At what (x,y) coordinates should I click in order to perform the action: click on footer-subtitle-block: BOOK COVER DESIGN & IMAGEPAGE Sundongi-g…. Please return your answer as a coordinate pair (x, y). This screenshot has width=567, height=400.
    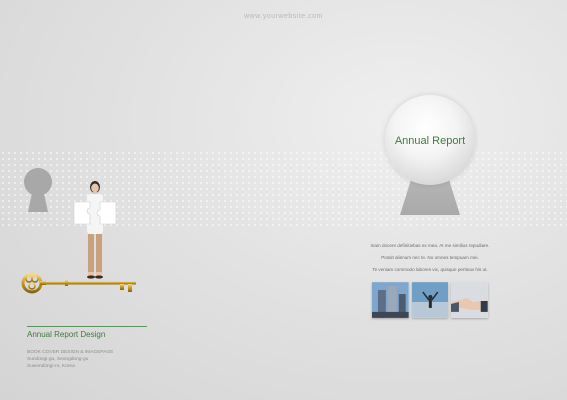
    Looking at the image, I should click on (70, 359).